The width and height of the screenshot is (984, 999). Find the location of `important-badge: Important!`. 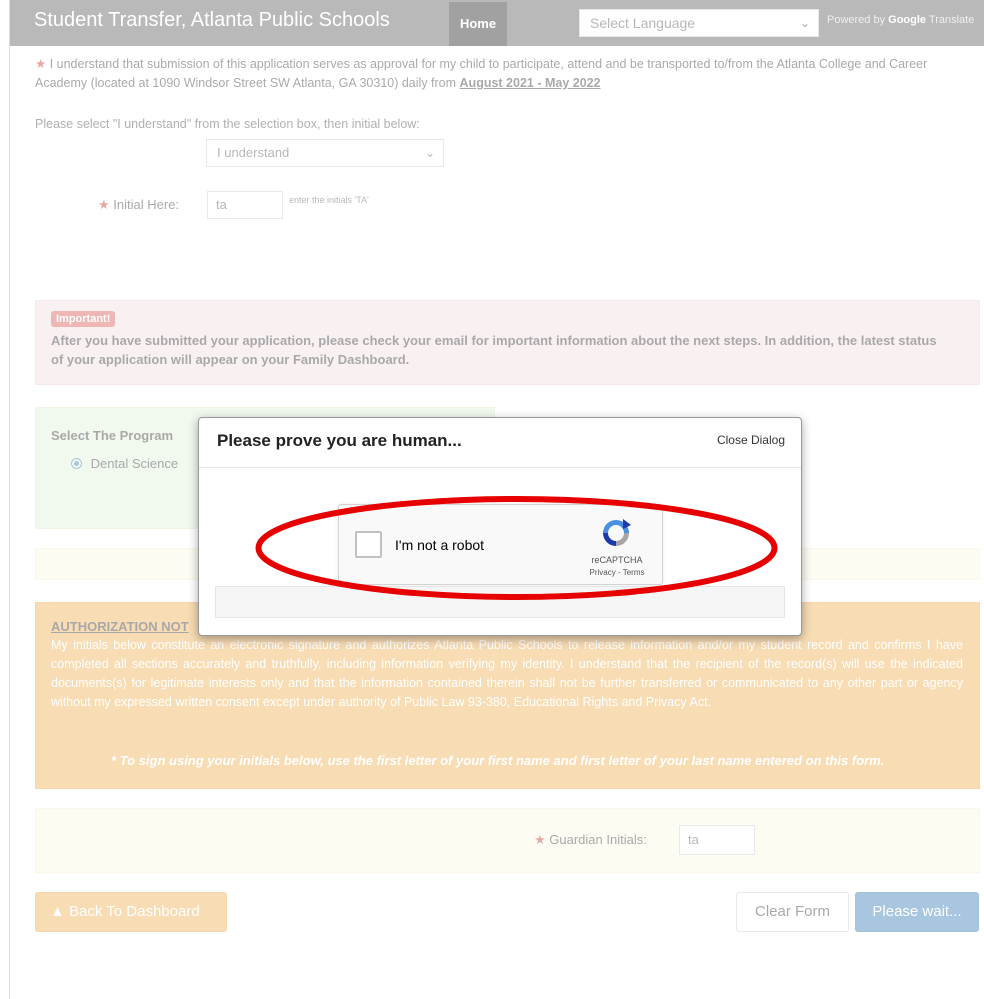

important-badge: Important! is located at coordinates (83, 319).